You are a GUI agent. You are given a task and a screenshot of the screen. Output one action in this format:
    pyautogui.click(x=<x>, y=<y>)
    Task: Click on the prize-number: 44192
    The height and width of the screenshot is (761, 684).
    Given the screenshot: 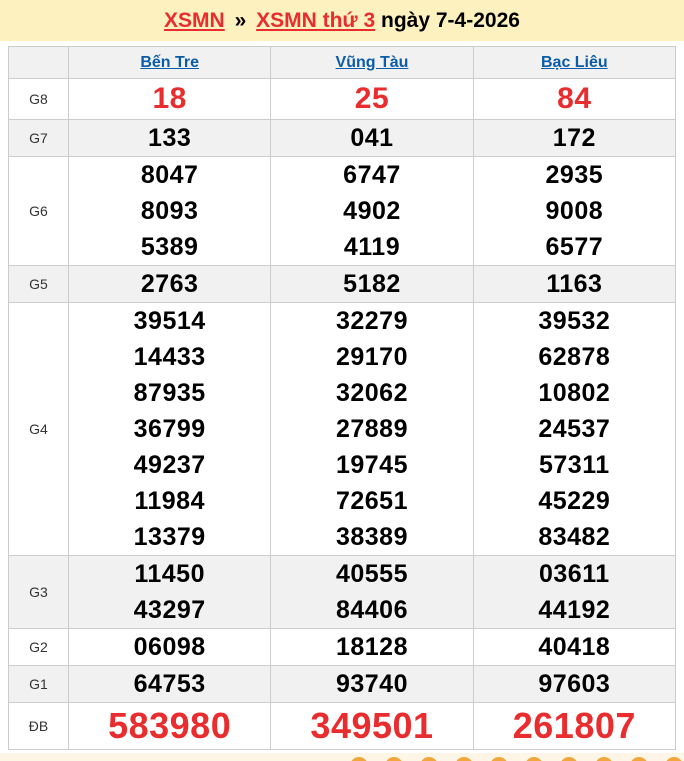 What is the action you would take?
    pyautogui.click(x=574, y=610)
    